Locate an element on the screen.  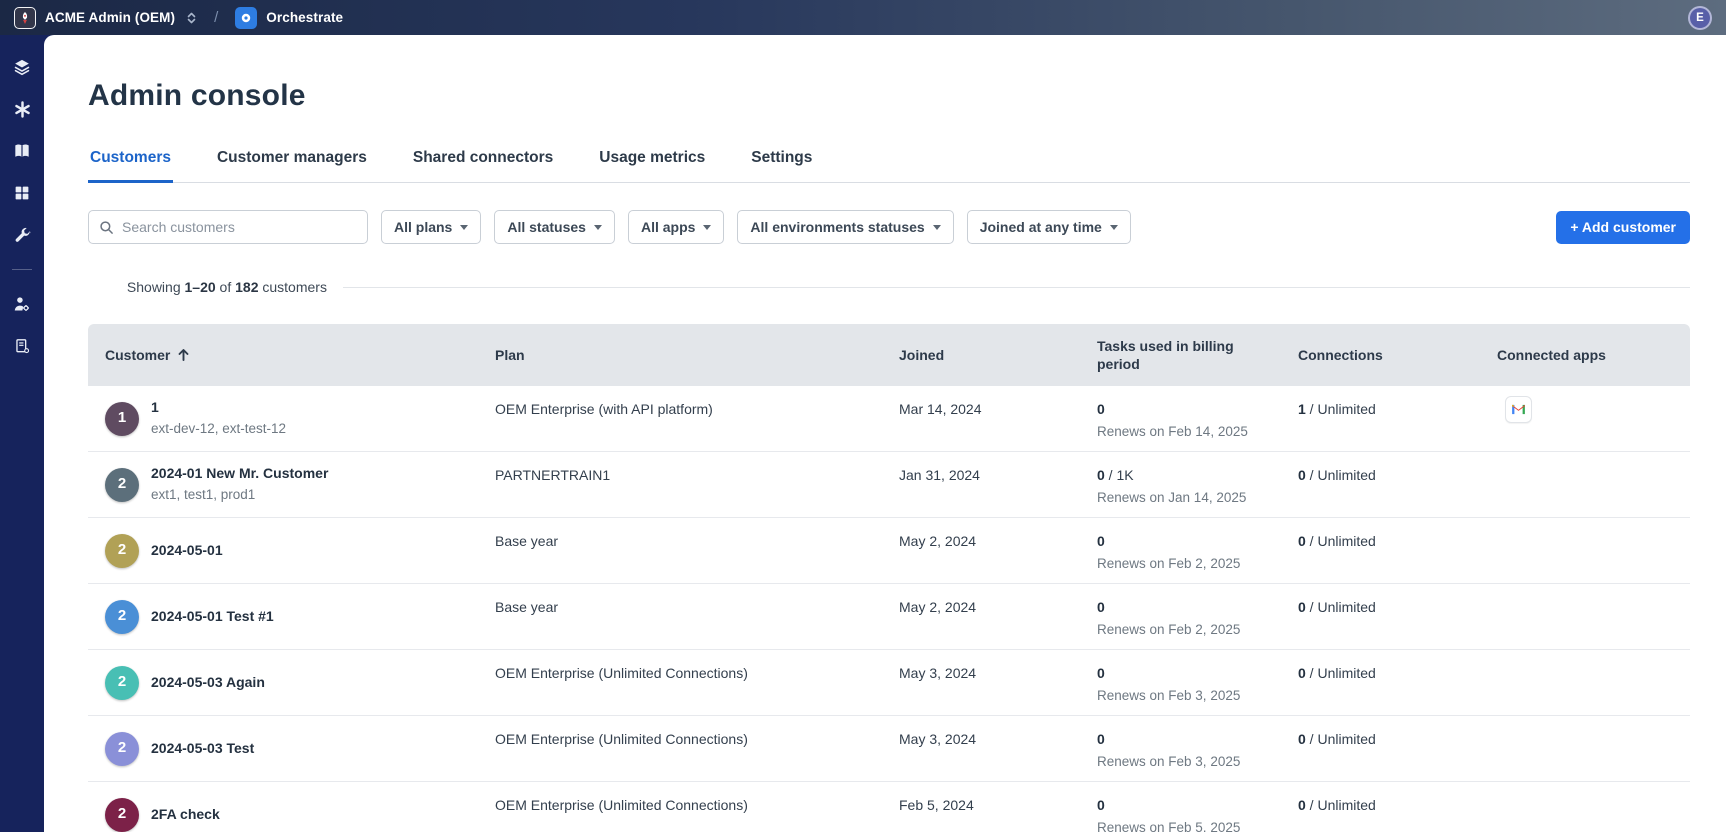
filter-all-statuses-label: All statuses is located at coordinates (546, 227).